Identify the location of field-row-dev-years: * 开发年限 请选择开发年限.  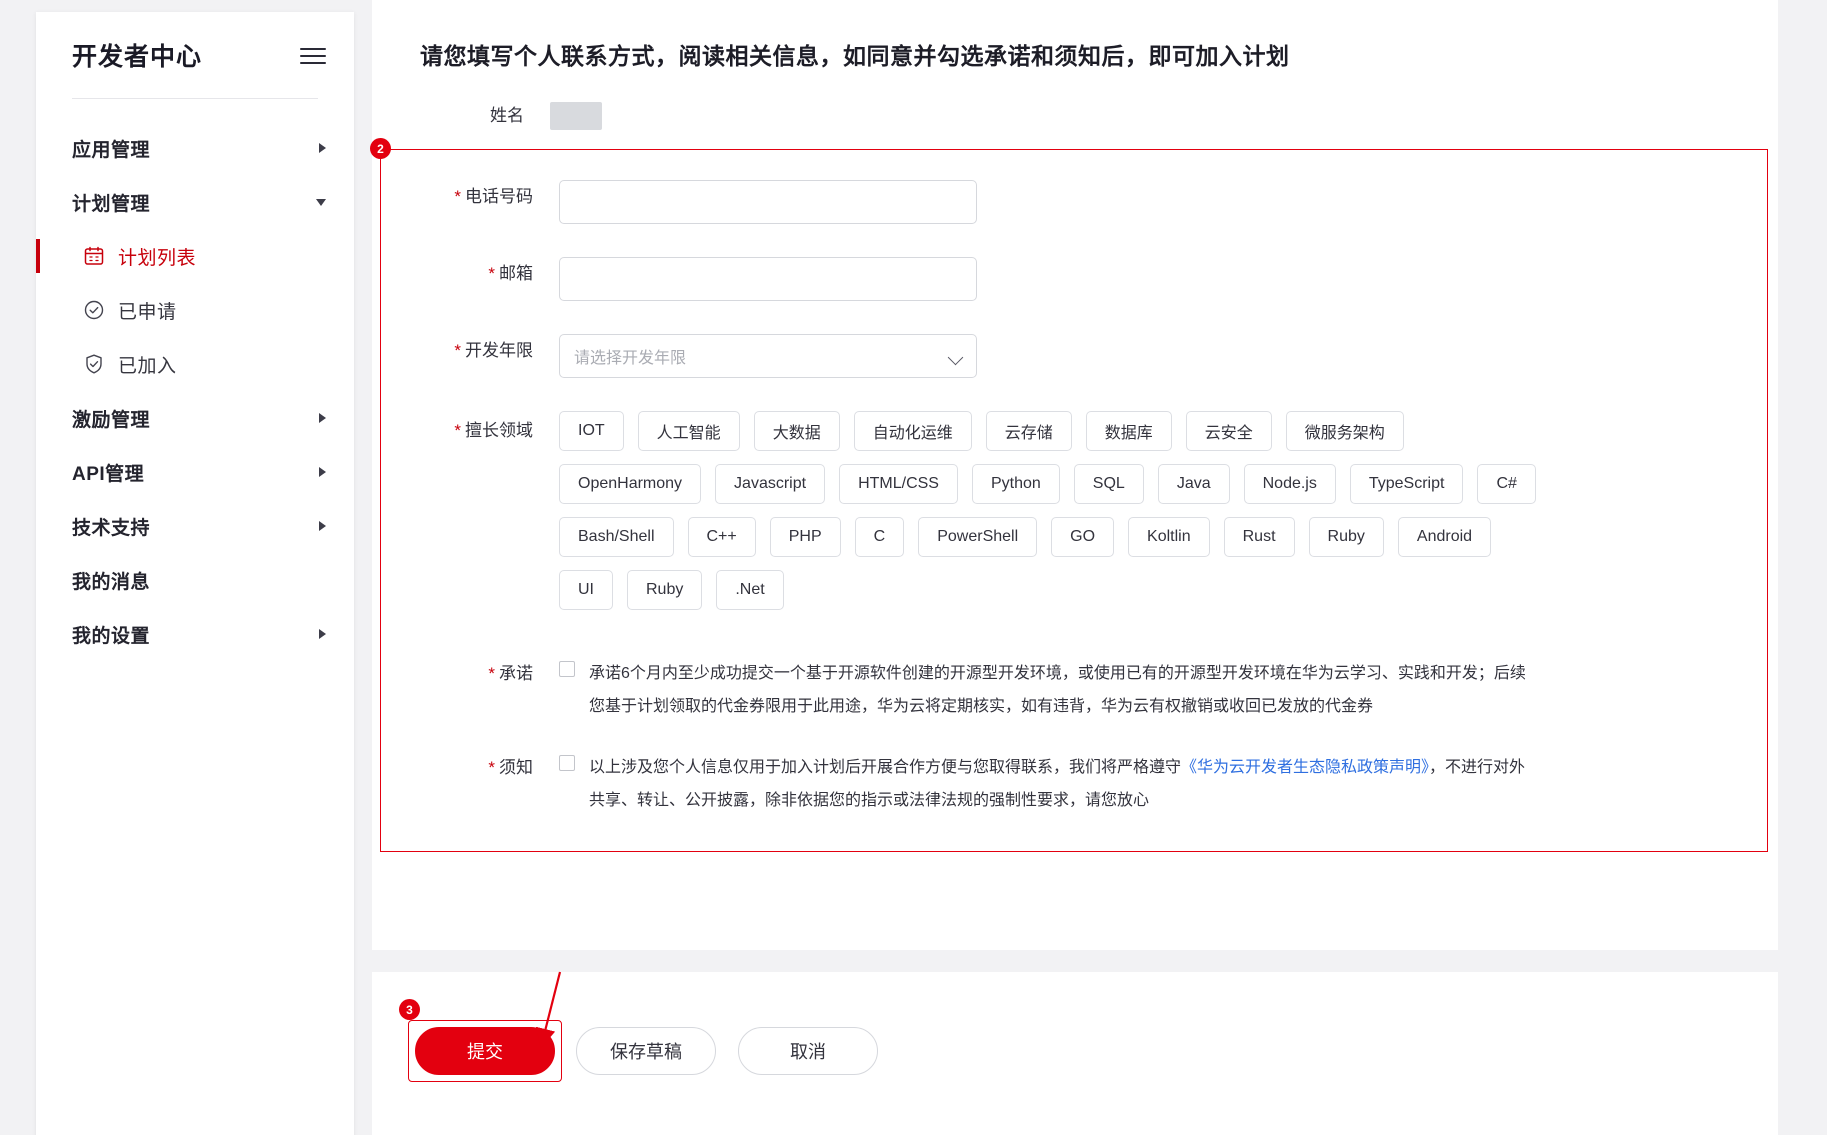
(1074, 356).